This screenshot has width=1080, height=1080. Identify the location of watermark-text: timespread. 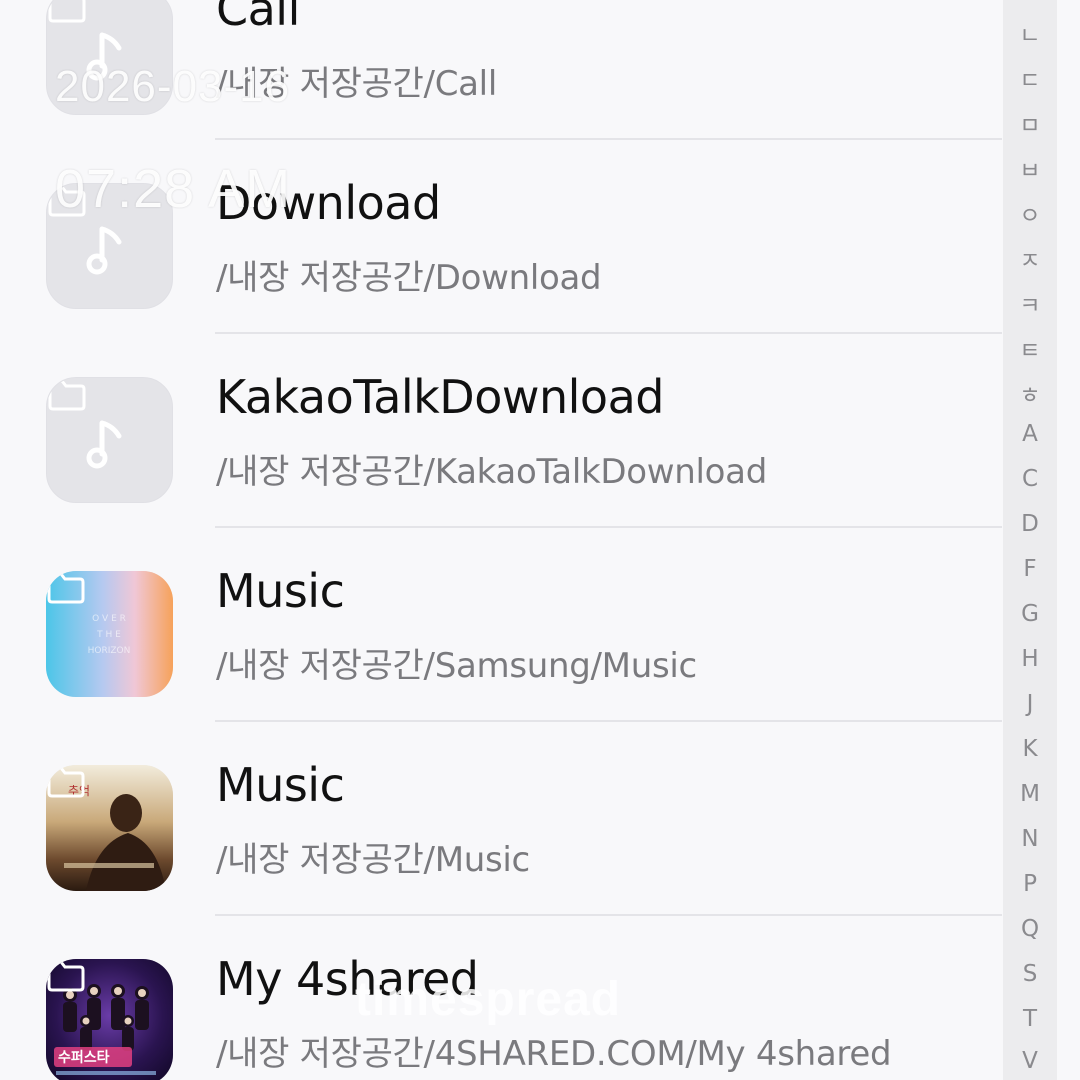
(488, 999).